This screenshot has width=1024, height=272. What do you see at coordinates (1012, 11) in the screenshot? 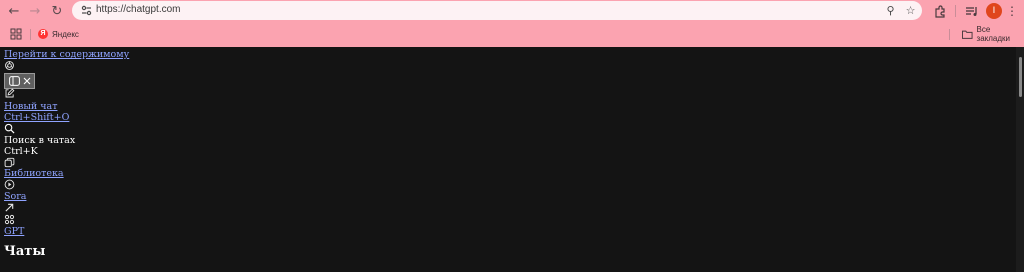
I see `browser-menu-icon: ⋮` at bounding box center [1012, 11].